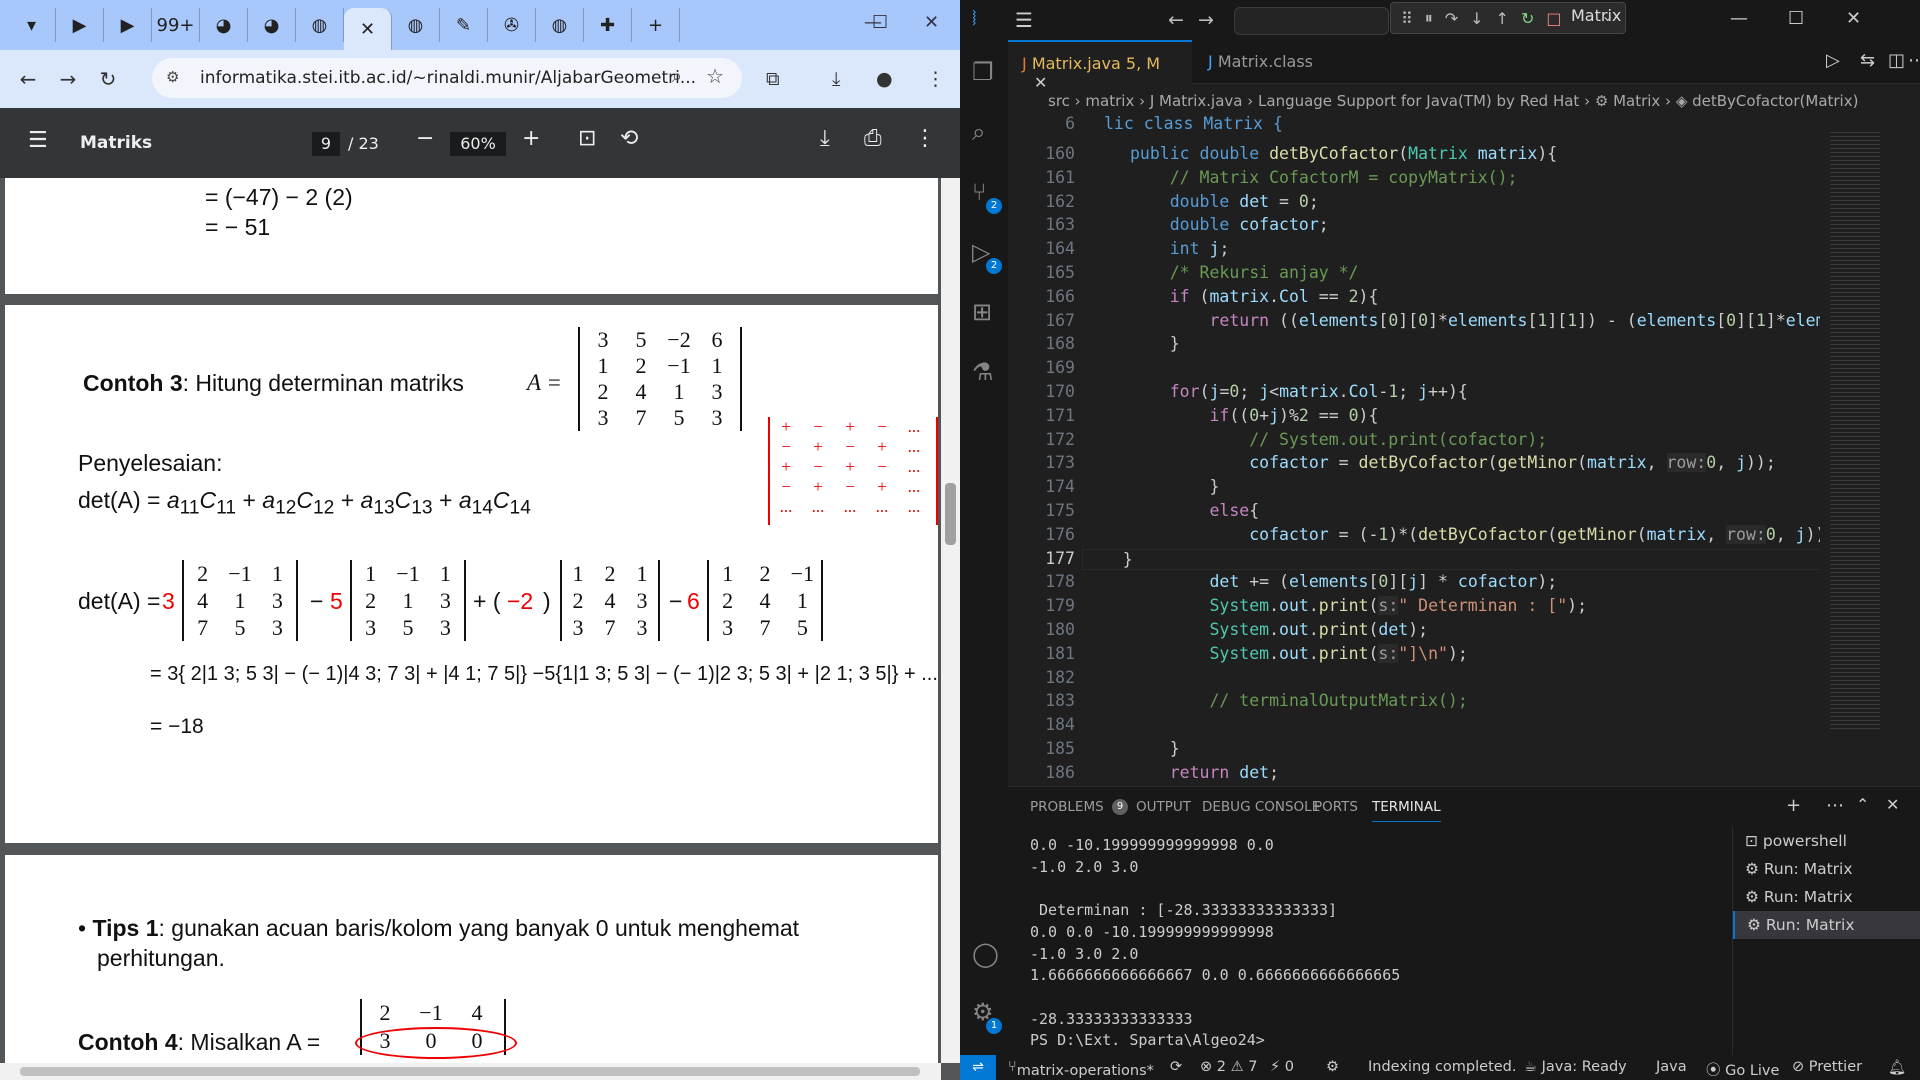 The image size is (1920, 1080). I want to click on code-line: /* Rekursi anjay */, so click(1244, 272).